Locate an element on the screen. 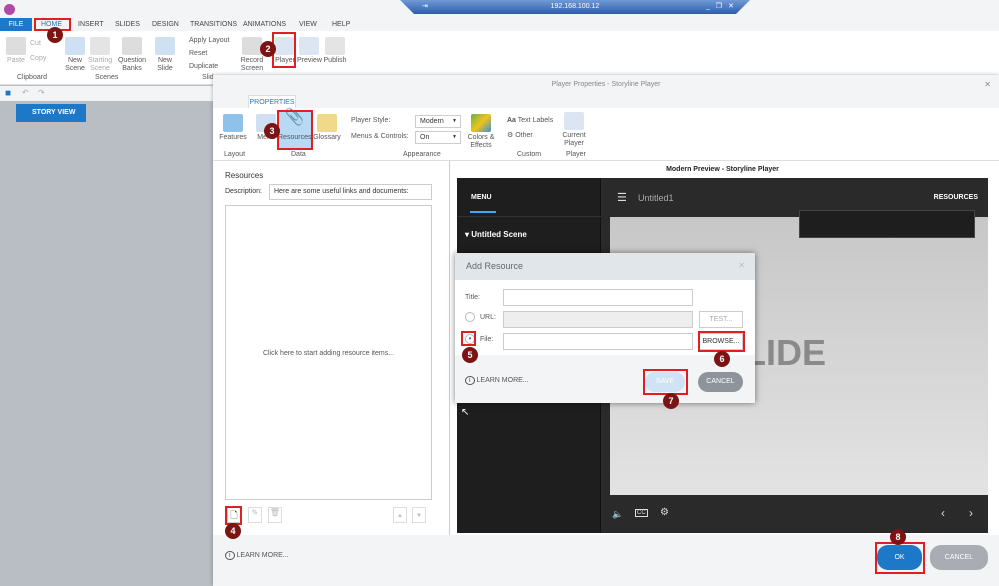 This screenshot has width=999, height=586. step-badge-4: 4 is located at coordinates (233, 531).